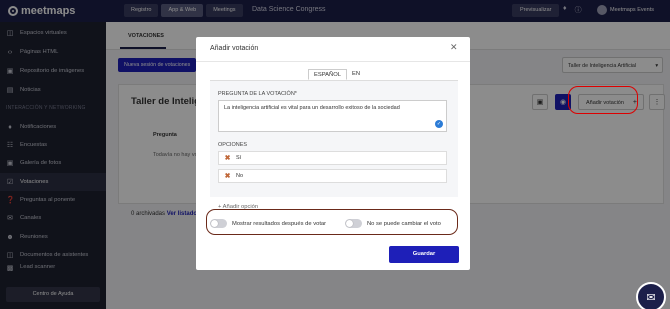 The image size is (670, 309). What do you see at coordinates (356, 74) in the screenshot?
I see `tab-en: EN` at bounding box center [356, 74].